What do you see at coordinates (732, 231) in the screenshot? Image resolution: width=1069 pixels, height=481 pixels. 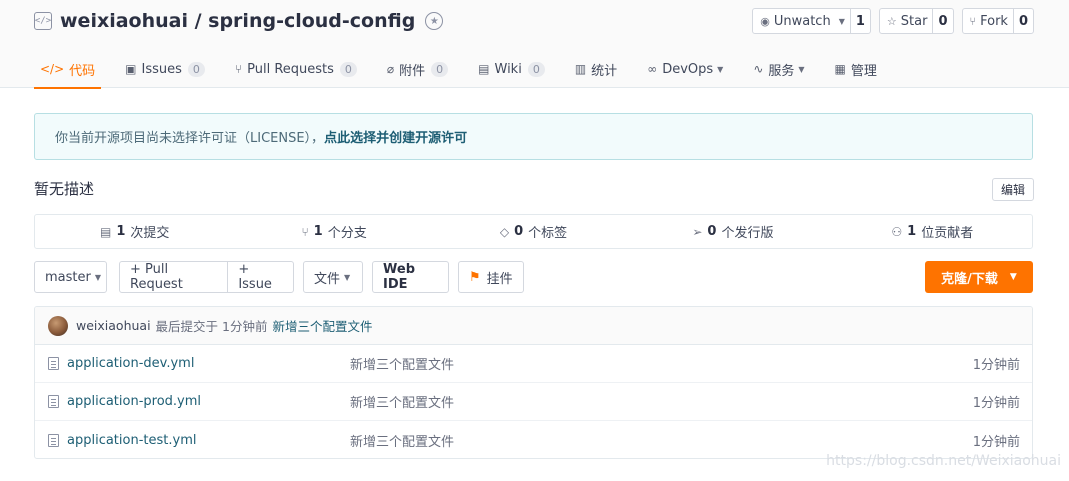 I see `stat-releases: ➢ 0 个发行版` at bounding box center [732, 231].